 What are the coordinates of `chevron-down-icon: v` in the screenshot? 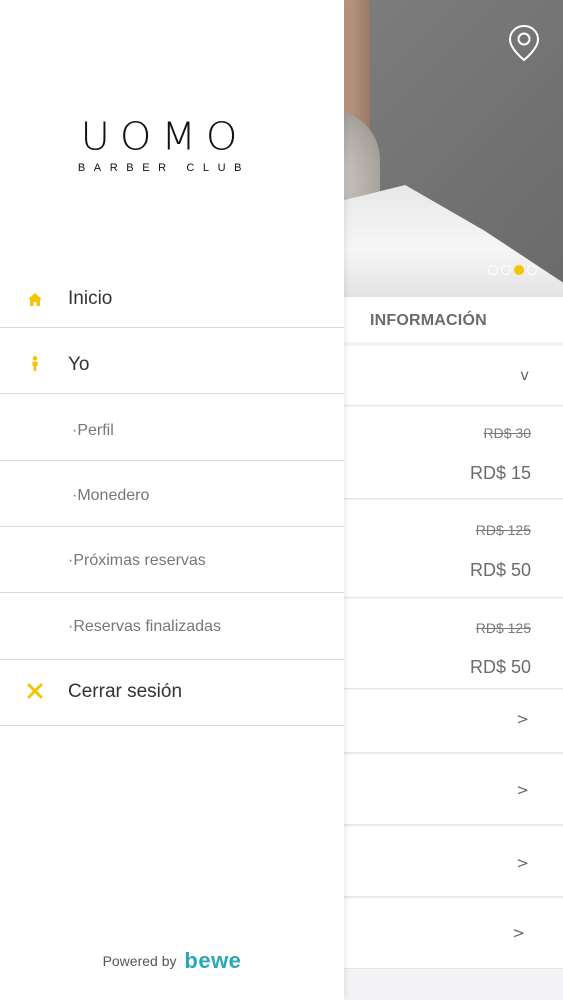 It's located at (524, 375).